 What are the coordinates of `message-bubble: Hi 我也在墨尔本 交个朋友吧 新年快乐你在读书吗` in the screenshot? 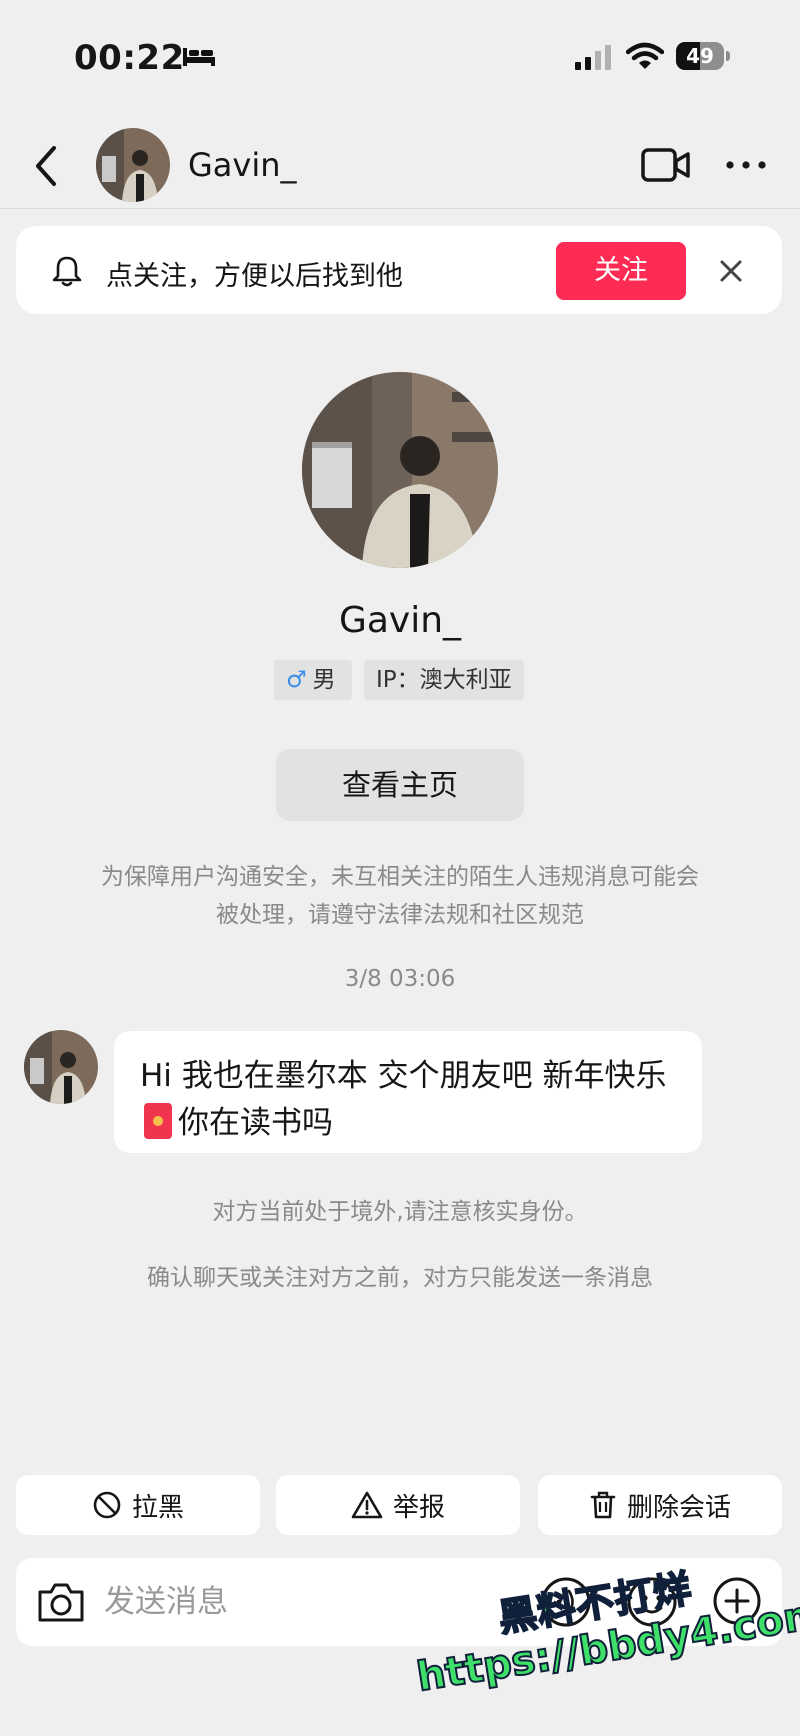 It's located at (408, 1092).